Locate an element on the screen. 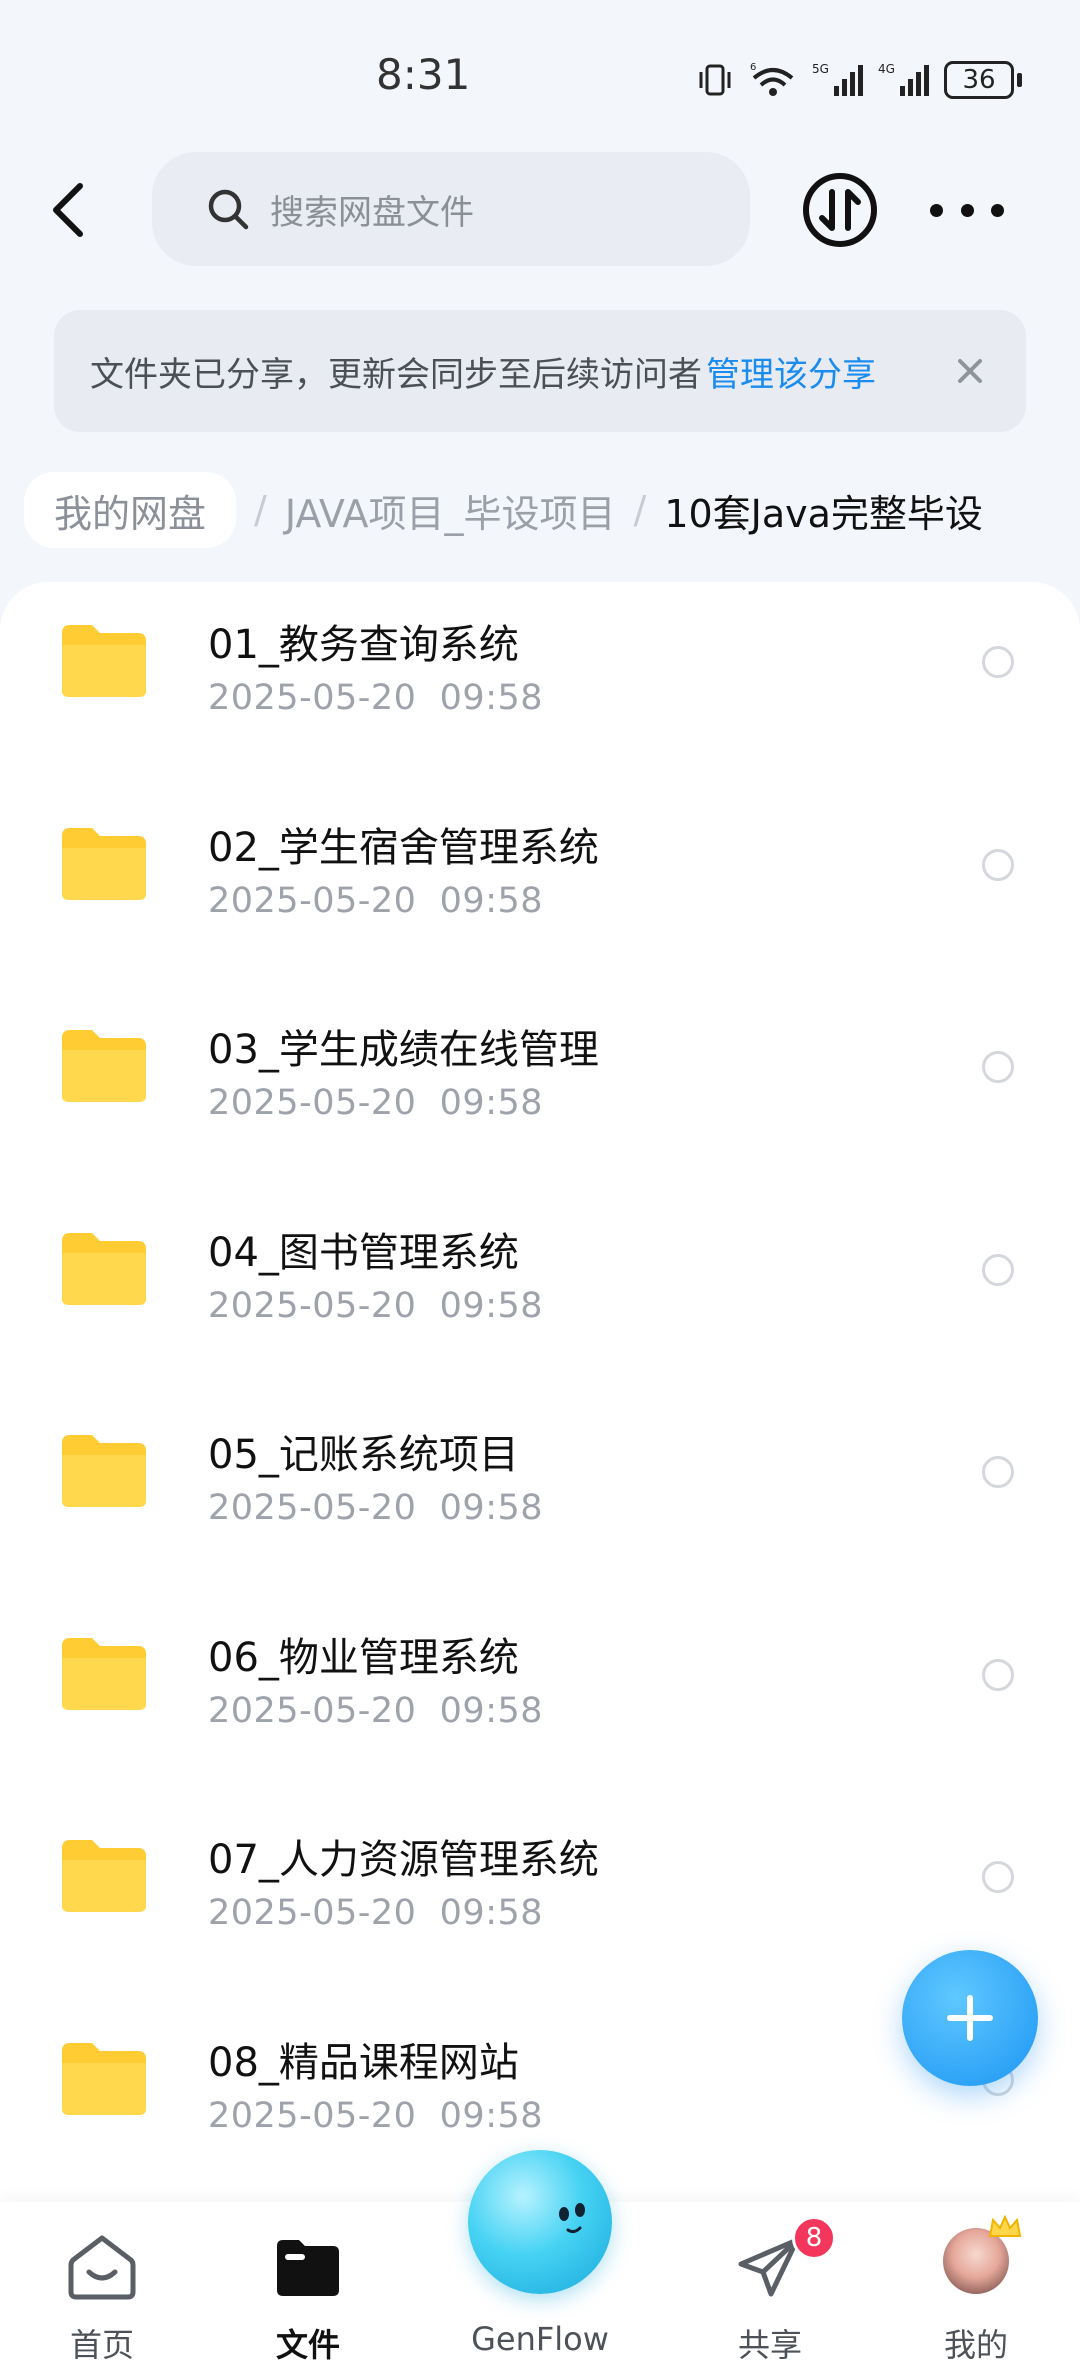  list-item: 06_物业管理系统 2025-05-20 09:58 is located at coordinates (540, 1696).